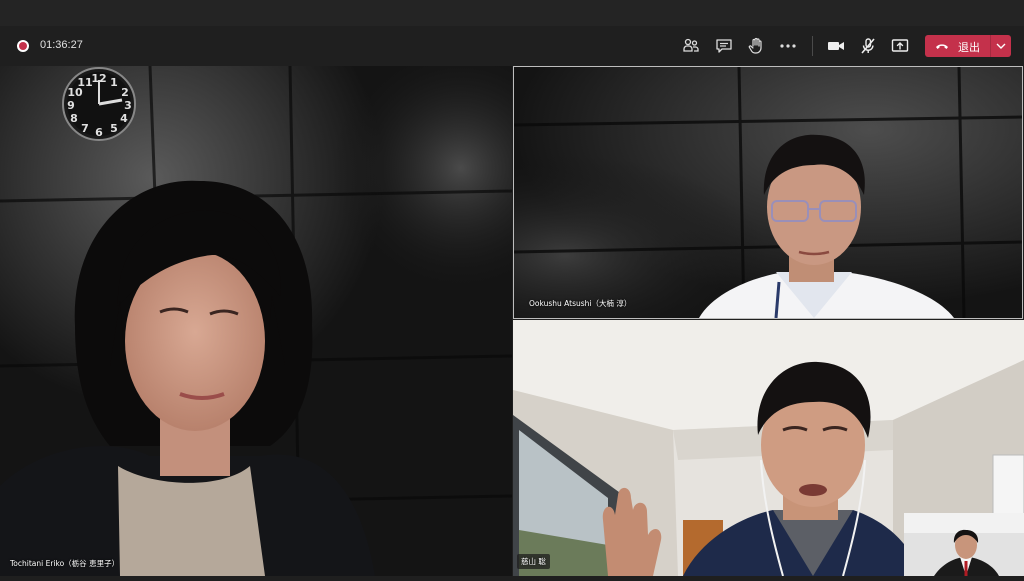  I want to click on svg-text: 1, so click(114, 82).